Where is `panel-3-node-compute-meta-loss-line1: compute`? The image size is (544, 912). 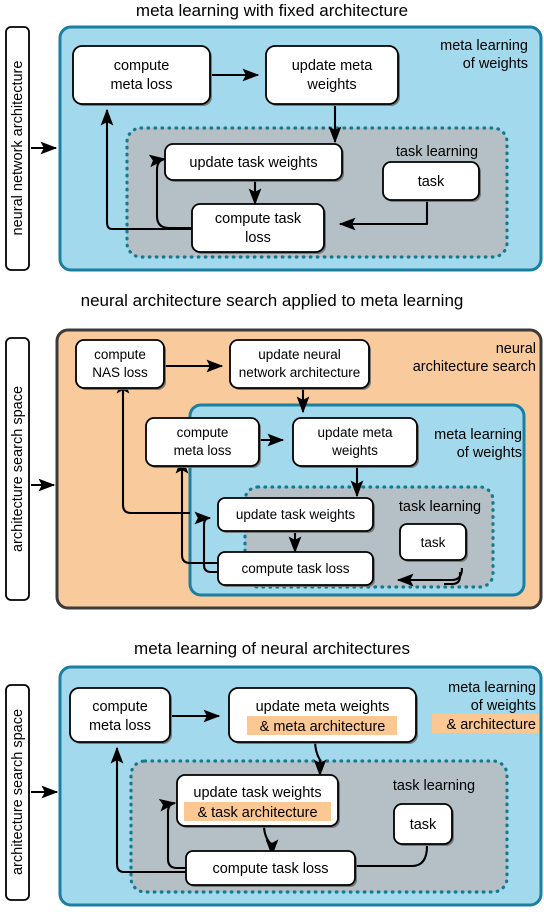 panel-3-node-compute-meta-loss-line1: compute is located at coordinates (120, 707).